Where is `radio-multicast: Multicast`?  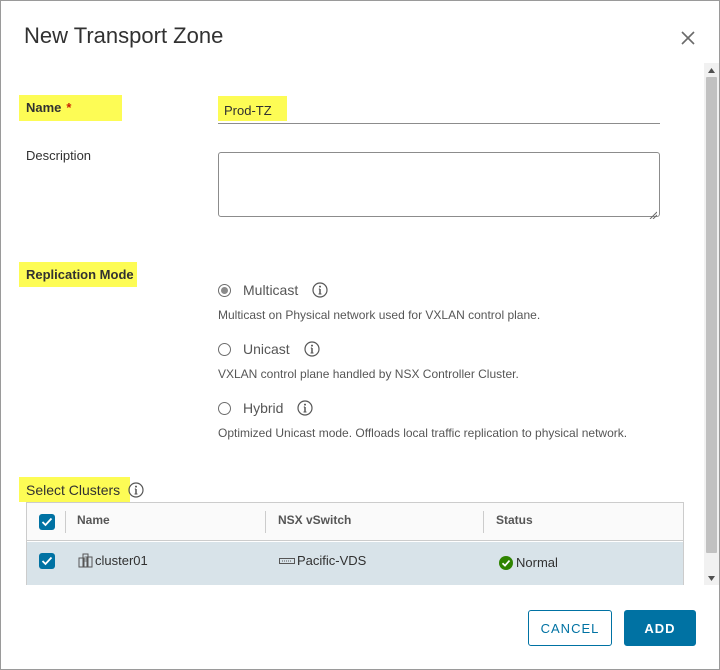 radio-multicast: Multicast is located at coordinates (273, 290).